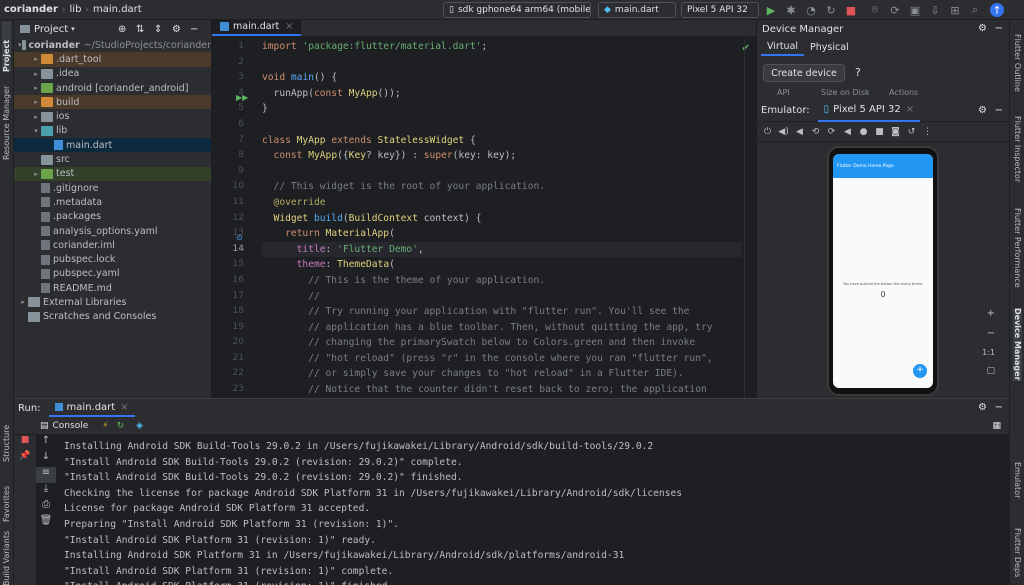  I want to click on tool-tab-structure: Structure, so click(6, 439).